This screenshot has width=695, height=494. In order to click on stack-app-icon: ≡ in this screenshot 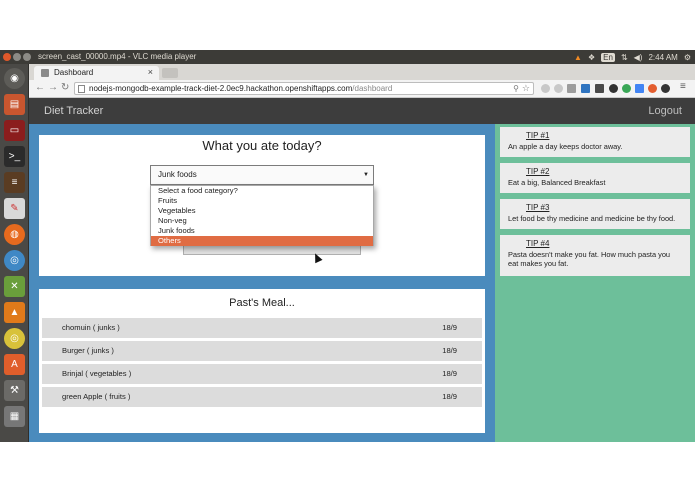, I will do `click(14, 182)`.